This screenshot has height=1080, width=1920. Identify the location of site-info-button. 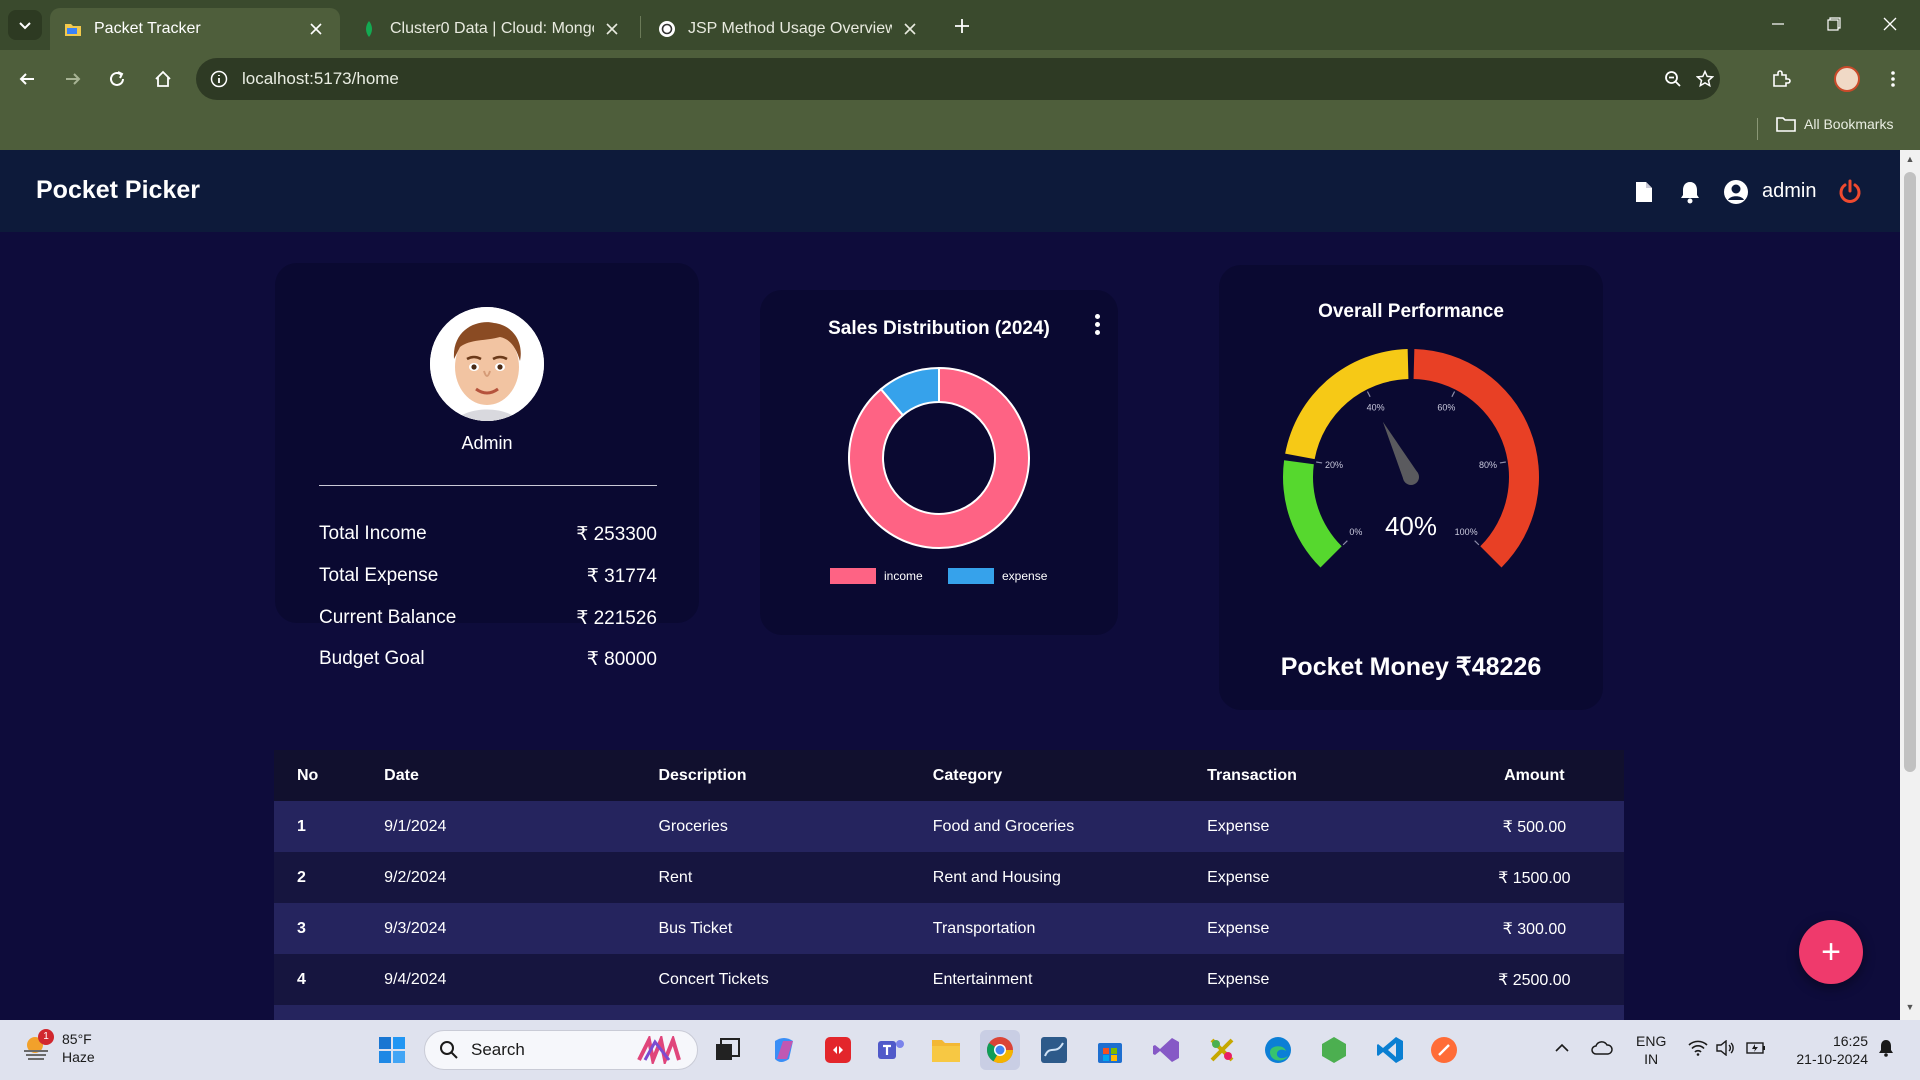
(219, 79).